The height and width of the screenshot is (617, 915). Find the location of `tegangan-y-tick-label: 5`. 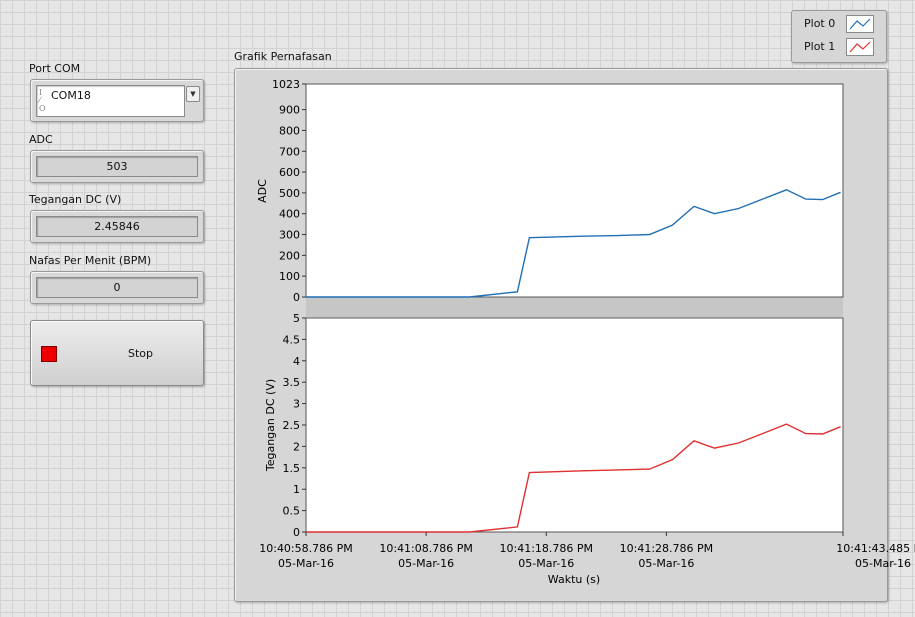

tegangan-y-tick-label: 5 is located at coordinates (296, 318).